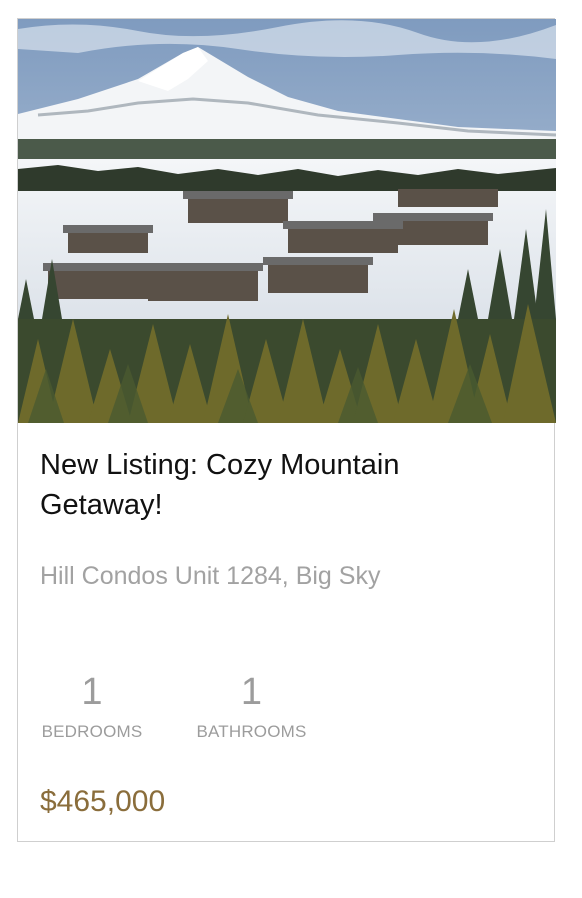 The width and height of the screenshot is (582, 898). I want to click on bathrooms-count: 1, so click(251, 692).